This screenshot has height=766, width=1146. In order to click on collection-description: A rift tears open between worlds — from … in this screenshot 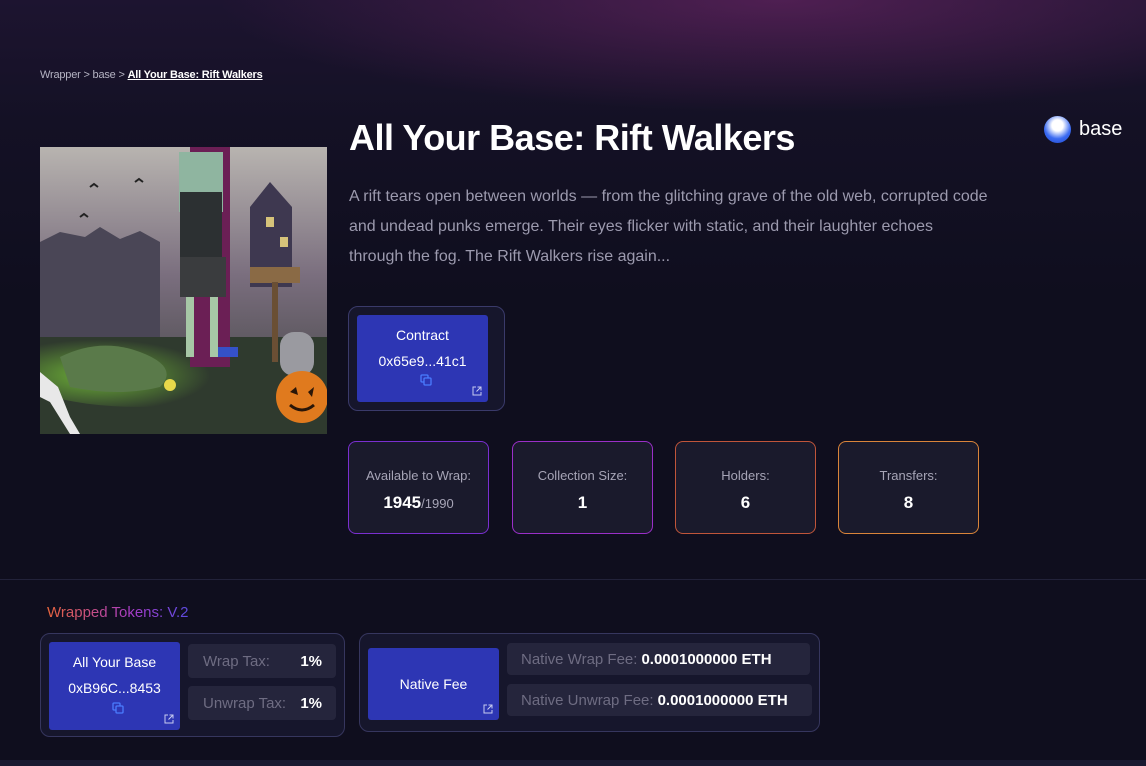, I will do `click(668, 226)`.